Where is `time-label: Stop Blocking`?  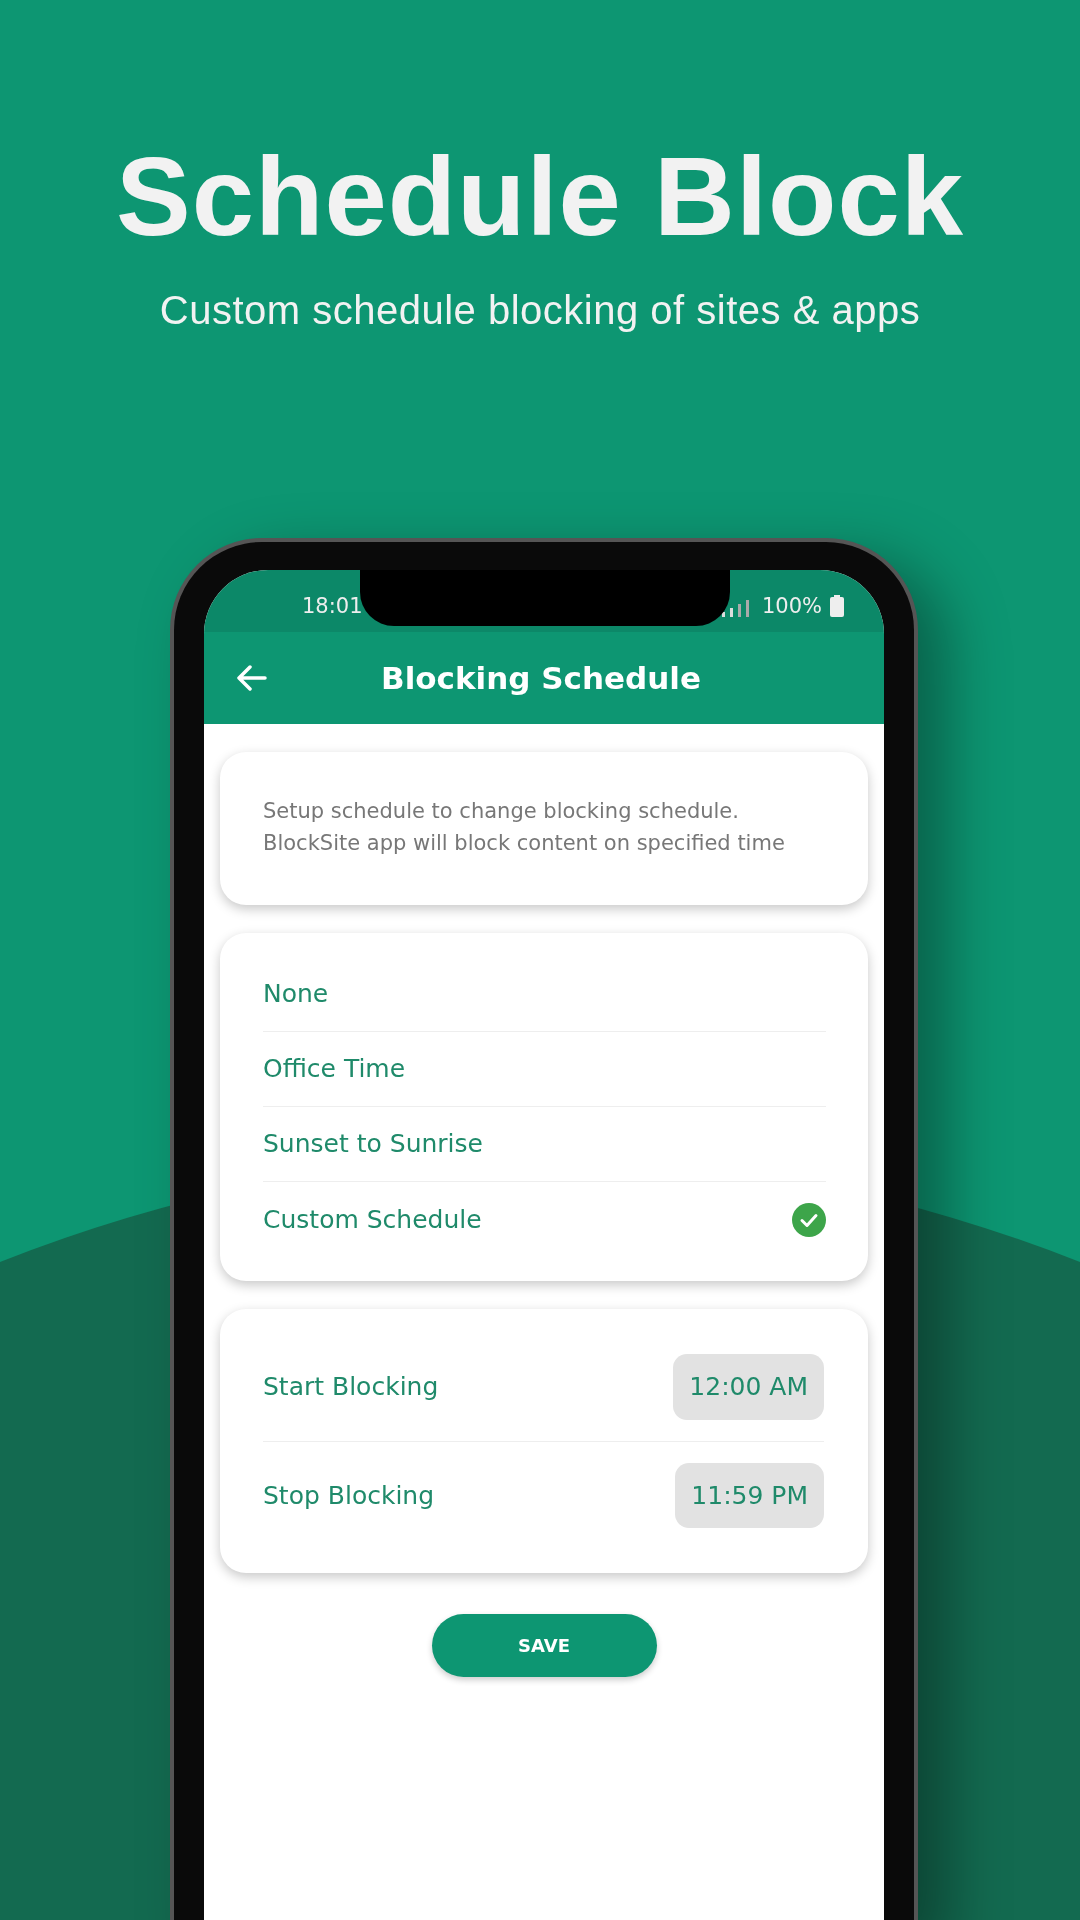 time-label: Stop Blocking is located at coordinates (349, 1495).